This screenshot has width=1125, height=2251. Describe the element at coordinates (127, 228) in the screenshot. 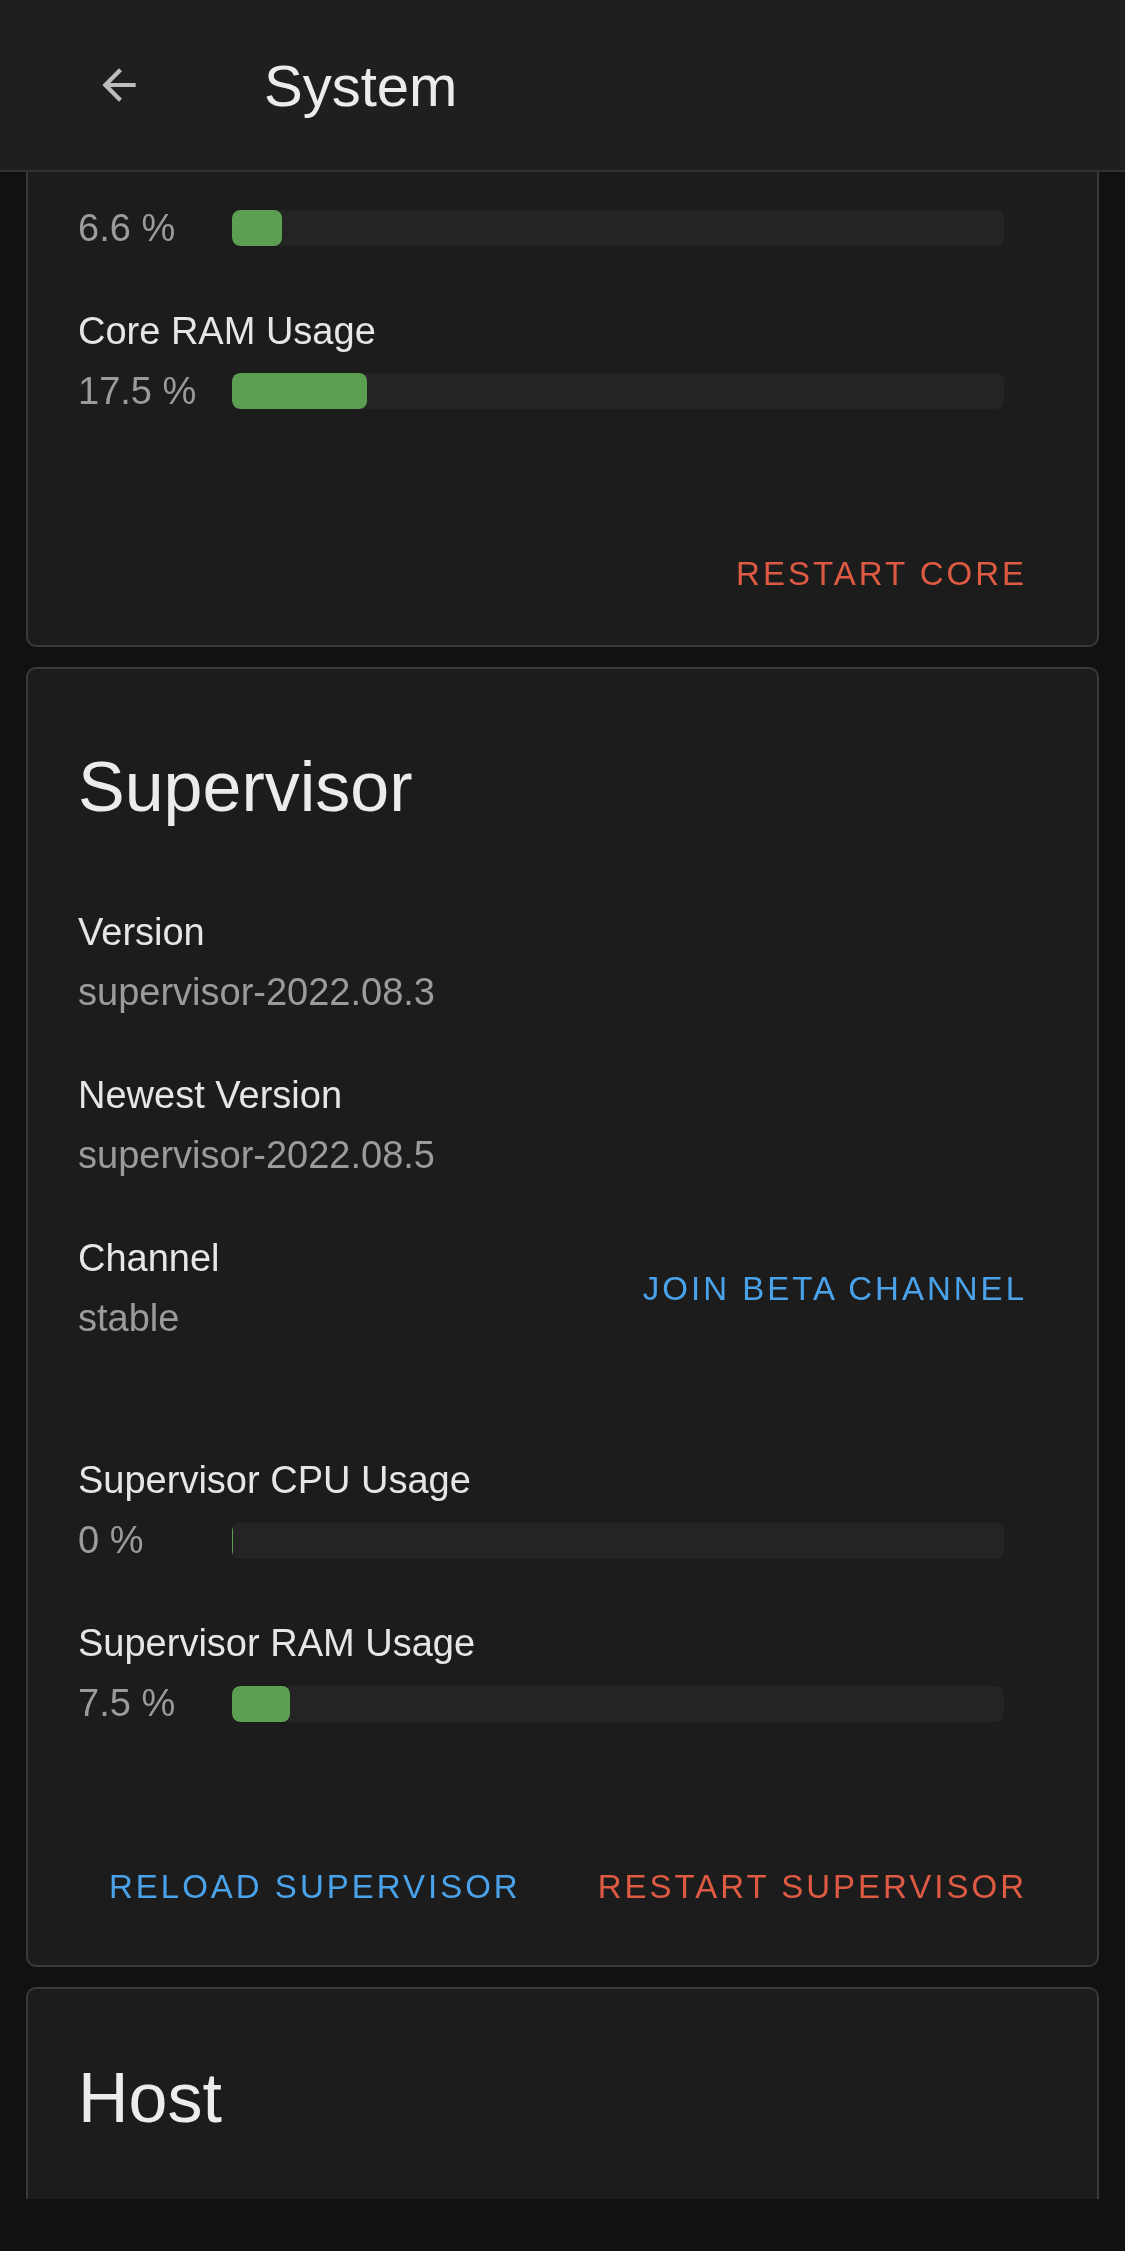

I see `metric-value: 6.6 %` at that location.